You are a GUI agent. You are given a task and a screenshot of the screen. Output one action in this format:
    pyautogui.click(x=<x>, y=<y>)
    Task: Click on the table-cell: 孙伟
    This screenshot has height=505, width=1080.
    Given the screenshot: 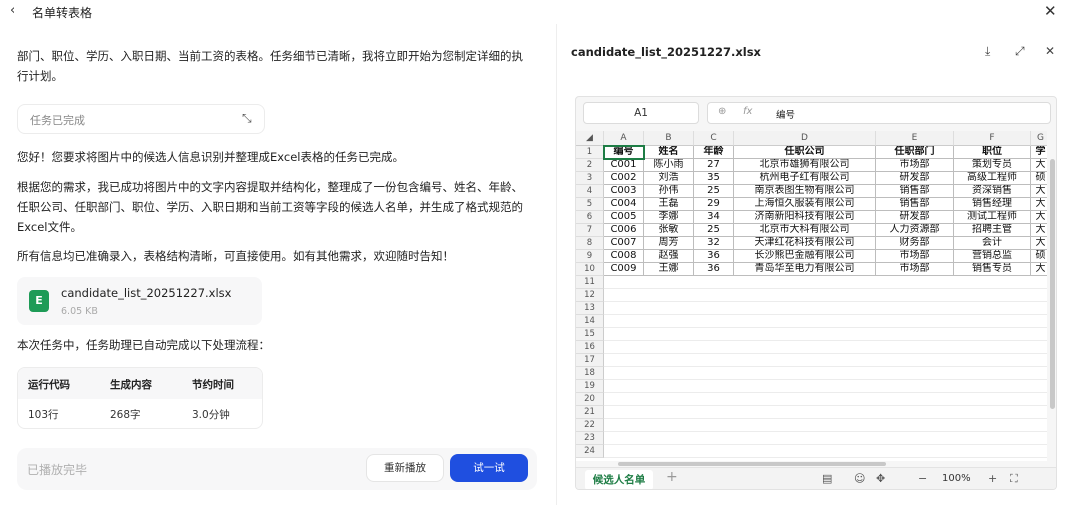 What is the action you would take?
    pyautogui.click(x=669, y=191)
    